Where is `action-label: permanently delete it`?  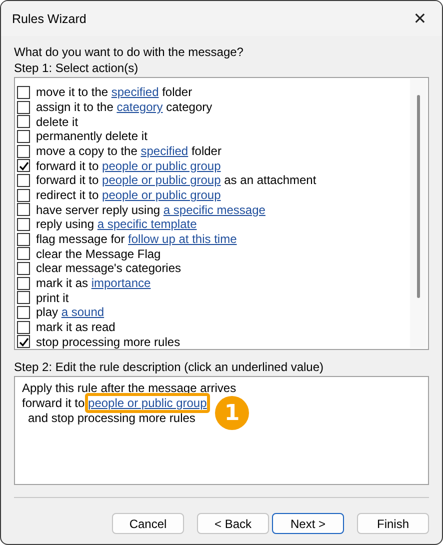 action-label: permanently delete it is located at coordinates (92, 136).